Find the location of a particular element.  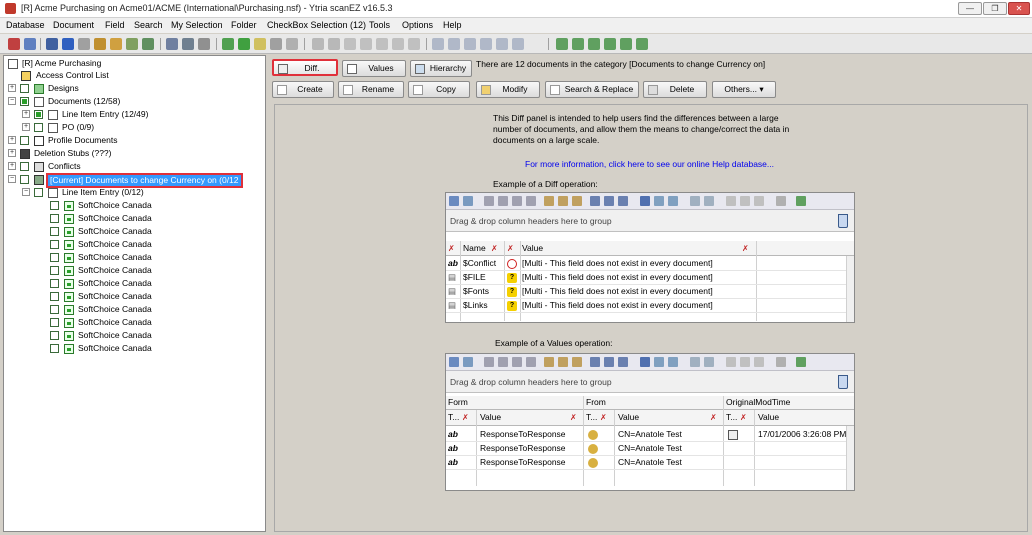

open-icon is located at coordinates (14, 44).